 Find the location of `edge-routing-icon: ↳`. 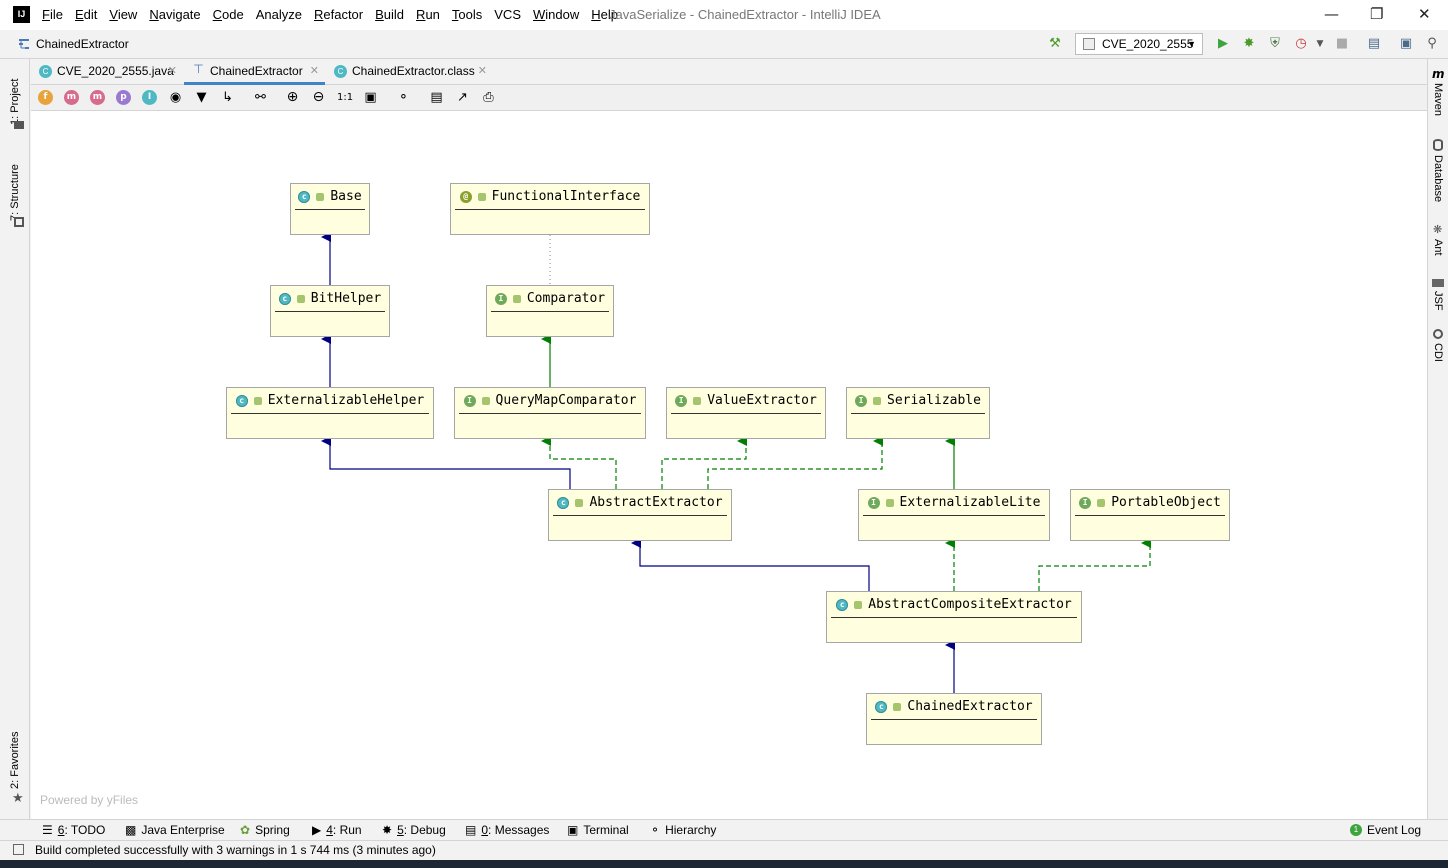

edge-routing-icon: ↳ is located at coordinates (227, 97).